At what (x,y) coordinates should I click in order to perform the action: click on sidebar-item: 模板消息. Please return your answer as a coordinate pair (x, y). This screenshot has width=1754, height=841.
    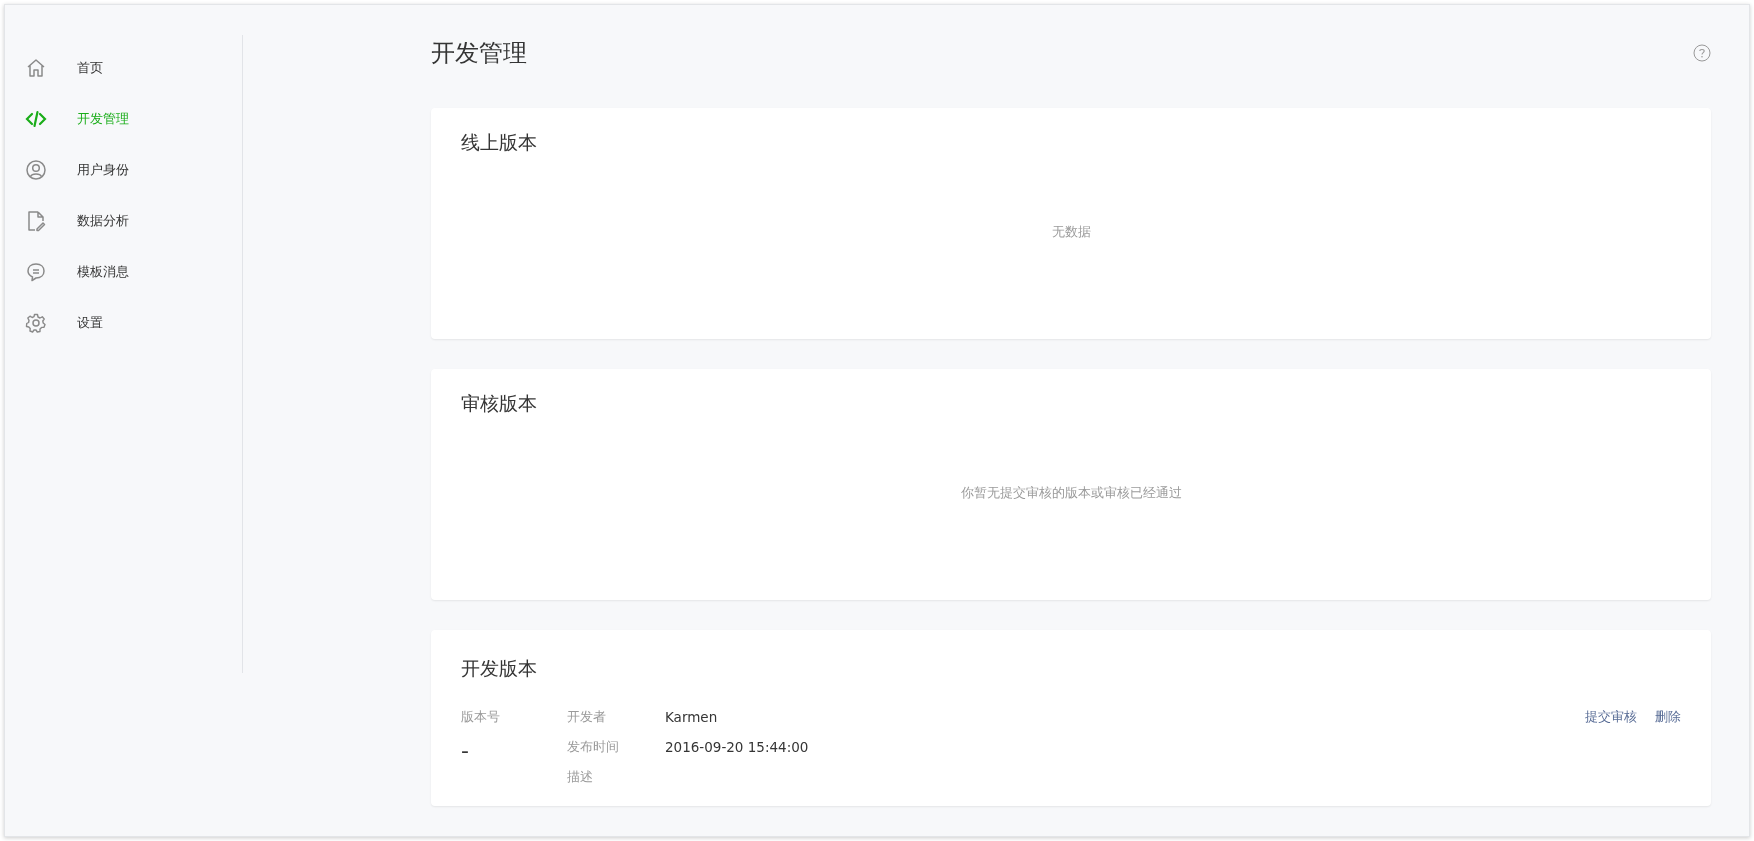
    Looking at the image, I should click on (123, 271).